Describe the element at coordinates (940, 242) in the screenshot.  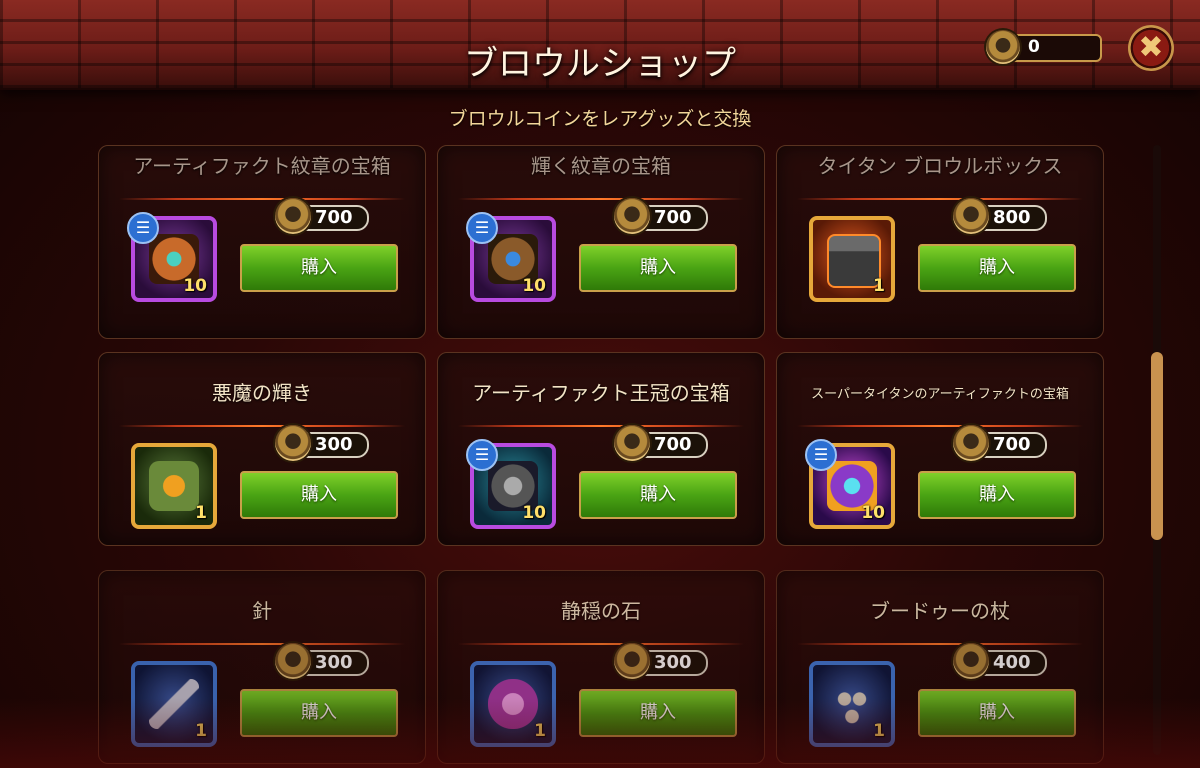
I see `shop-card: タイタン ブロウルボックス 1 800 購入` at that location.